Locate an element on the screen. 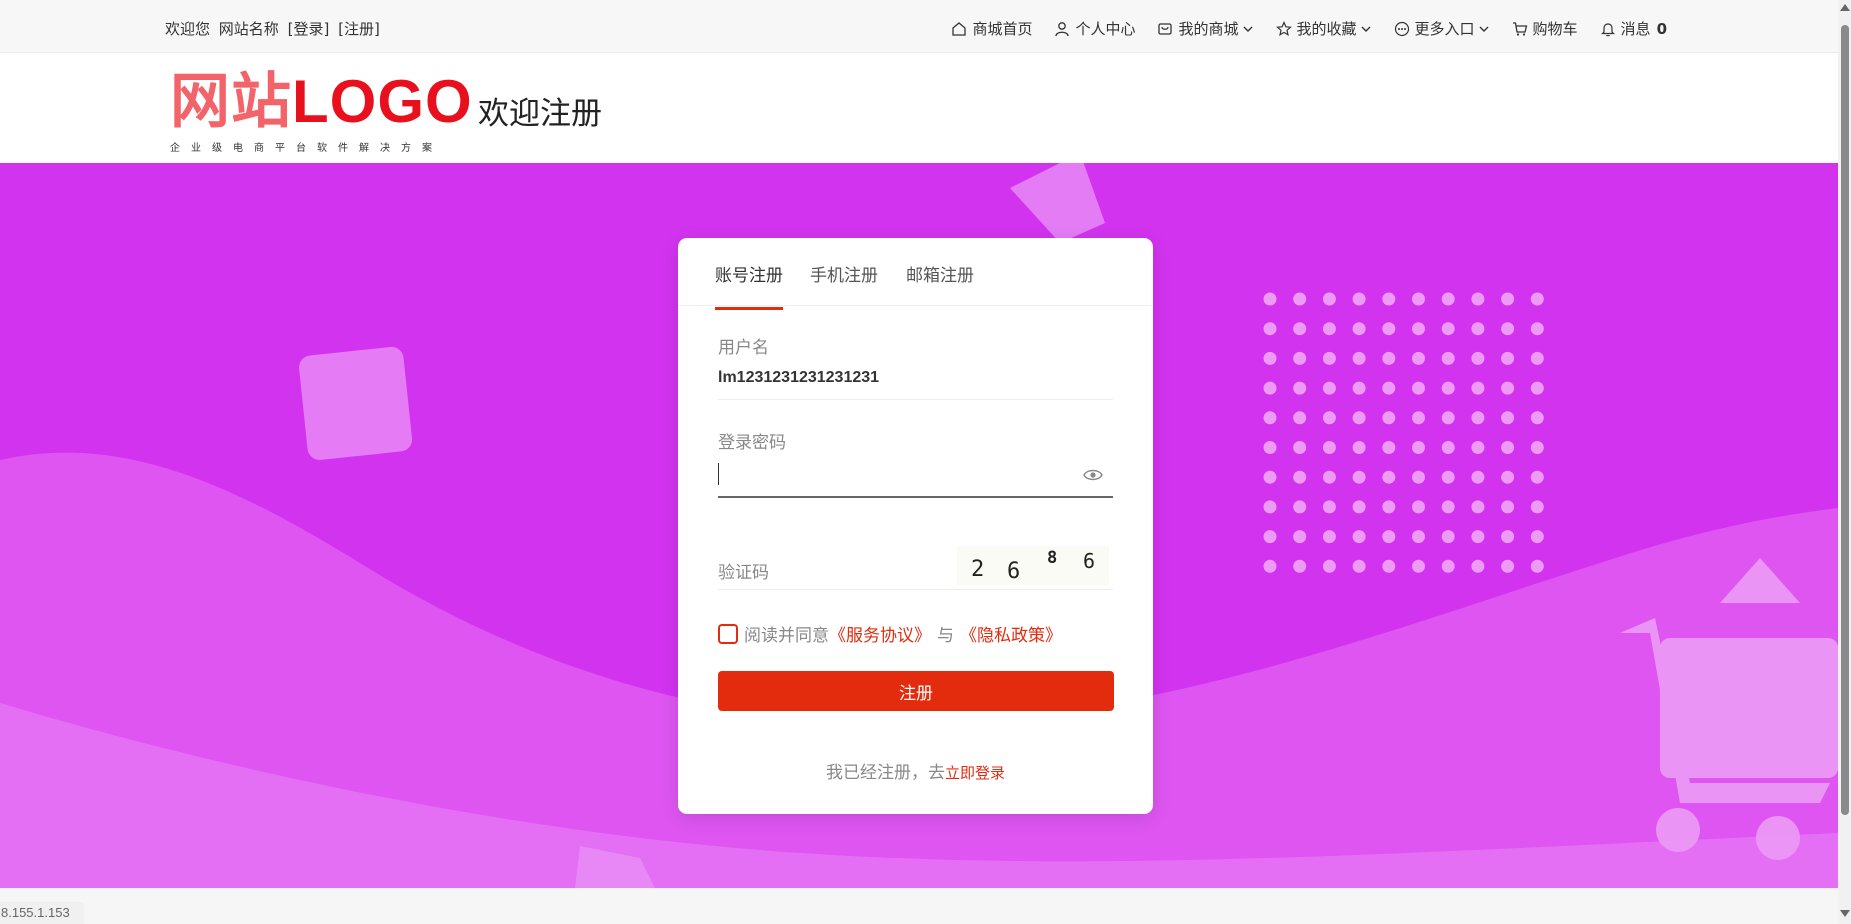 Image resolution: width=1851 pixels, height=924 pixels. nav-more-label: 更多入口 is located at coordinates (1444, 29).